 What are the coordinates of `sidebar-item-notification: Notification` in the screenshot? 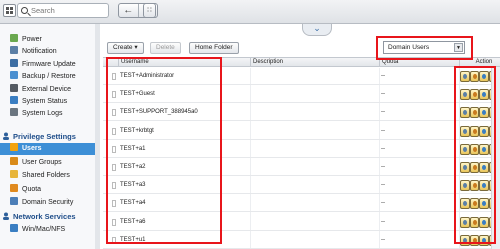 It's located at (53, 52).